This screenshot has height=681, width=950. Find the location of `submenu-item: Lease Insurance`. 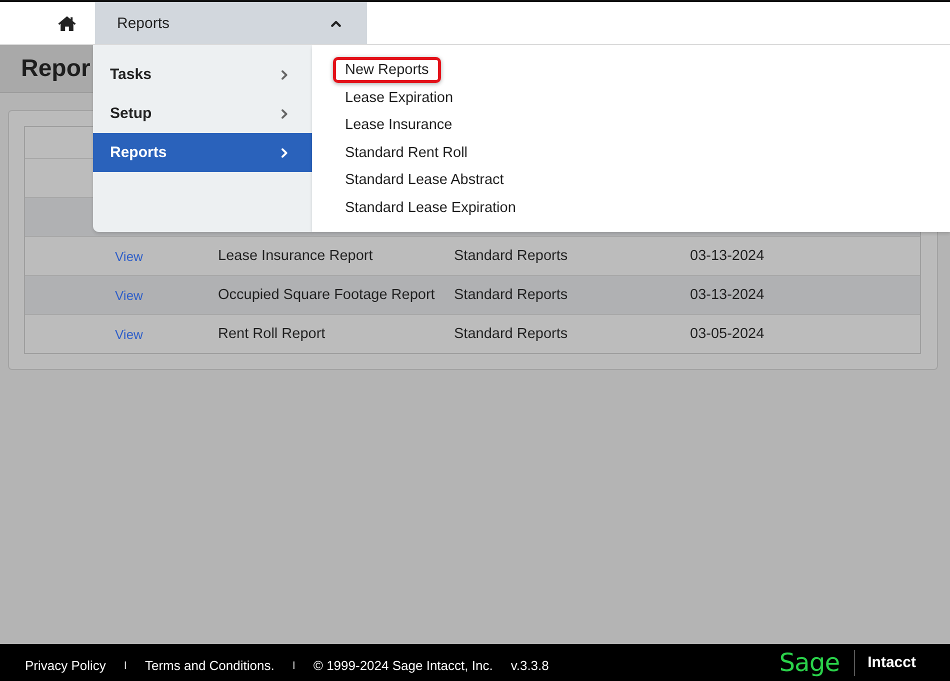

submenu-item: Lease Insurance is located at coordinates (398, 125).